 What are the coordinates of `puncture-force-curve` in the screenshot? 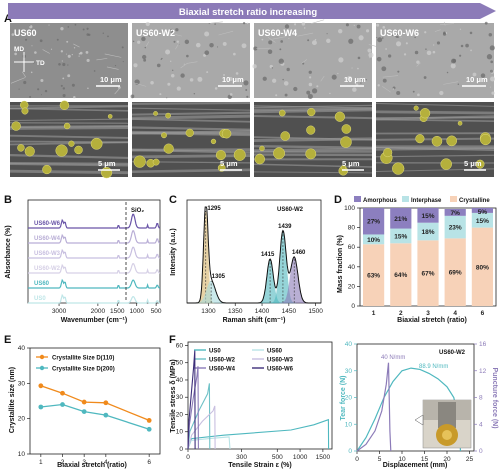 It's located at (374, 407).